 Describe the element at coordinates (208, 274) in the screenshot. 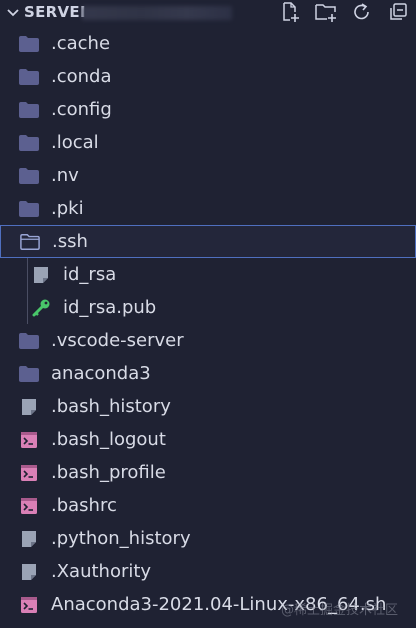

I see `tree-item-id-rsa: id_rsa` at that location.